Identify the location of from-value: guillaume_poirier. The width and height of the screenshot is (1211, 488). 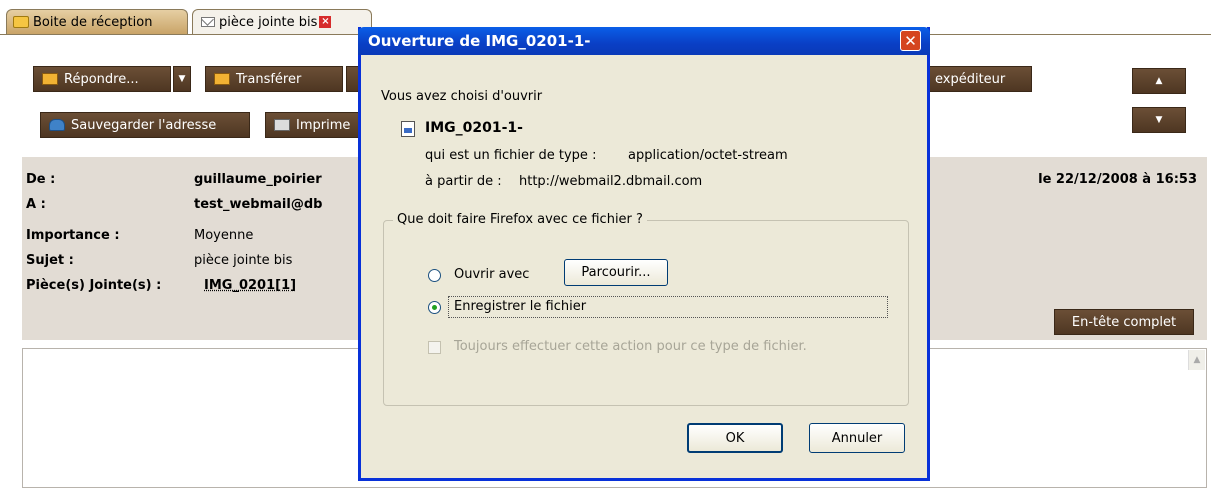
(258, 179).